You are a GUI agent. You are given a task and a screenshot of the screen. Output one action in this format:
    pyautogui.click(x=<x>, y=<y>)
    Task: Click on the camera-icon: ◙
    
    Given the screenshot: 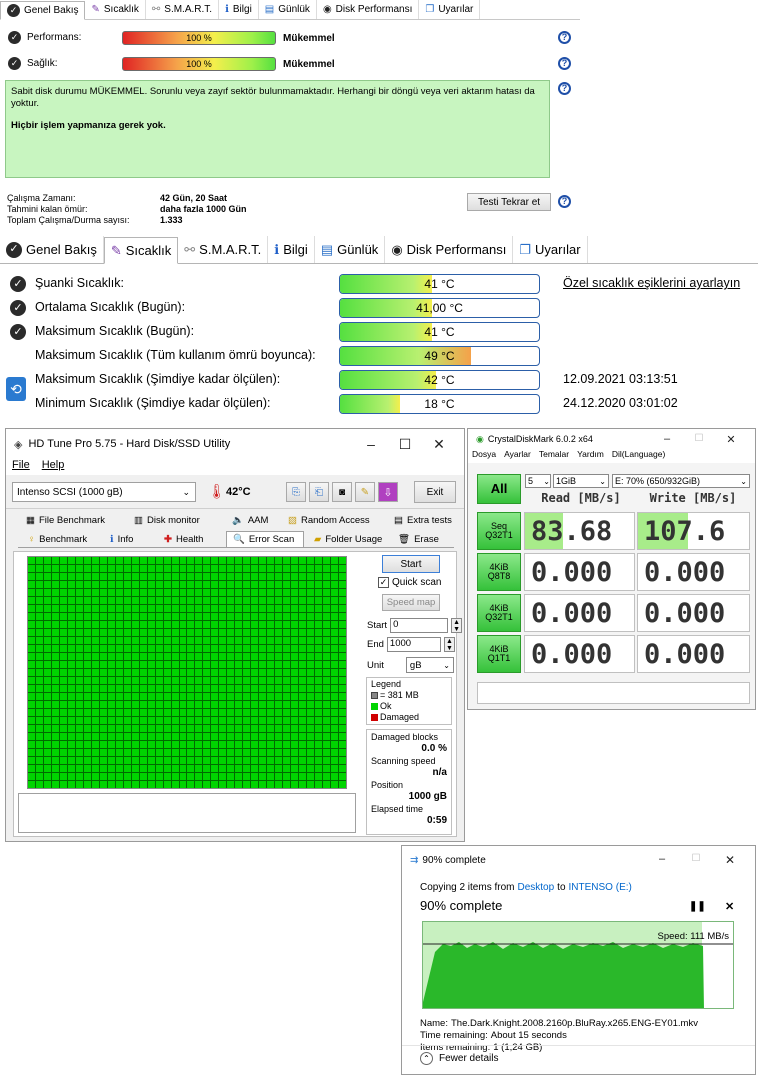 What is the action you would take?
    pyautogui.click(x=342, y=492)
    